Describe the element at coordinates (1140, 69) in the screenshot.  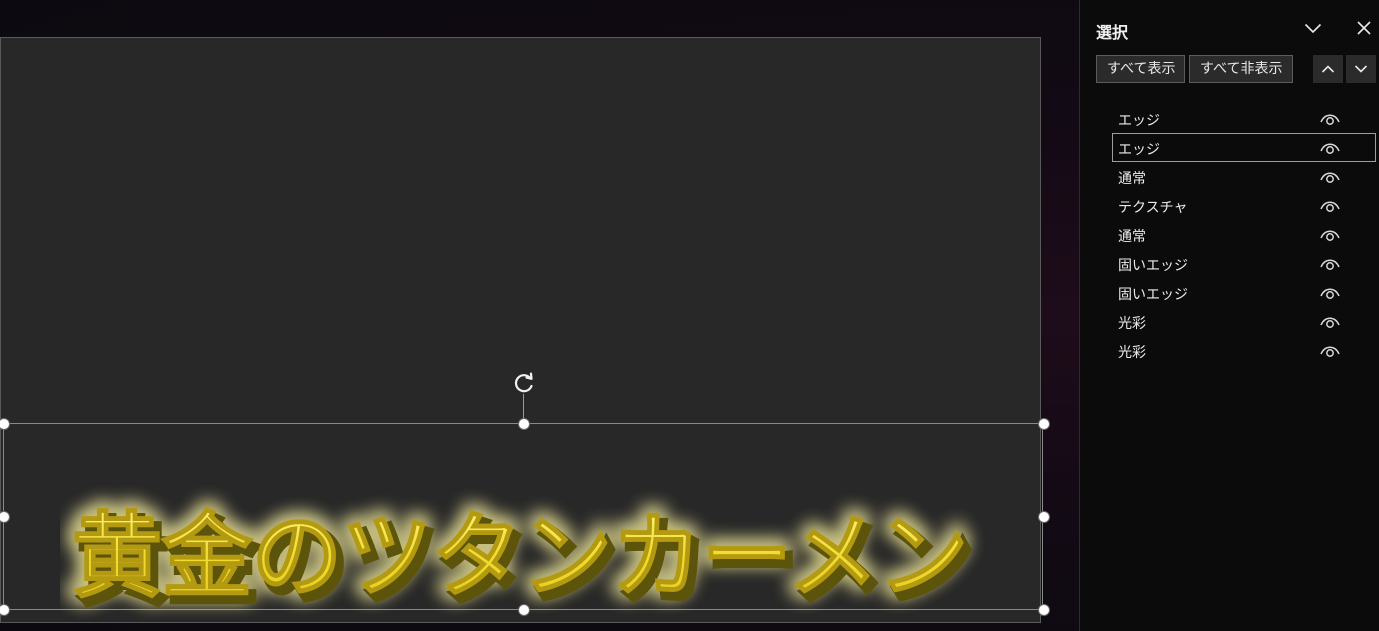
I see `show-all-button: すべて表示` at that location.